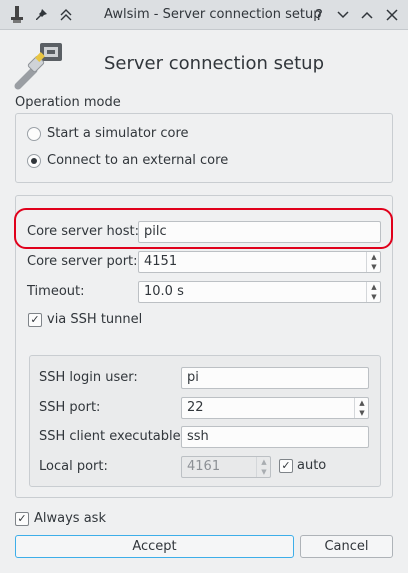  Describe the element at coordinates (73, 466) in the screenshot. I see `local-port-label: Local port:` at that location.